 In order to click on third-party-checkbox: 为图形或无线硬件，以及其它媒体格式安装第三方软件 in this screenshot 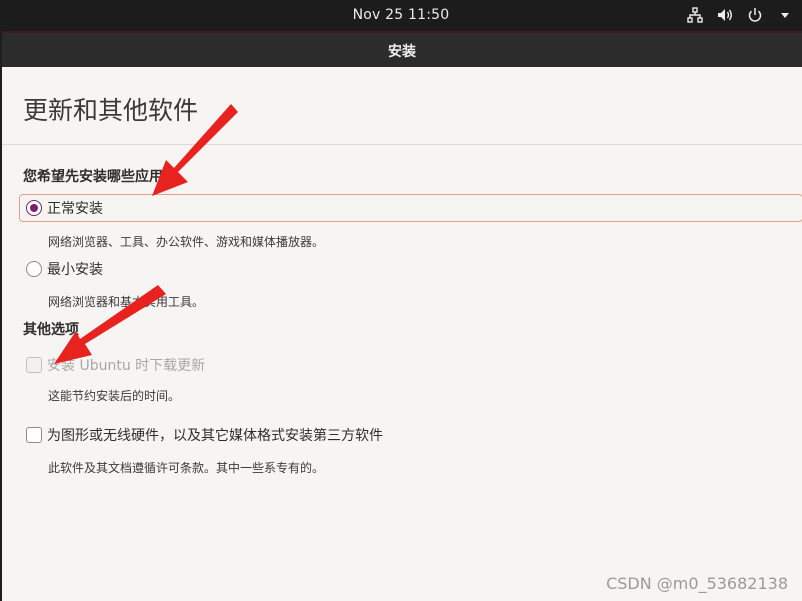, I will do `click(201, 435)`.